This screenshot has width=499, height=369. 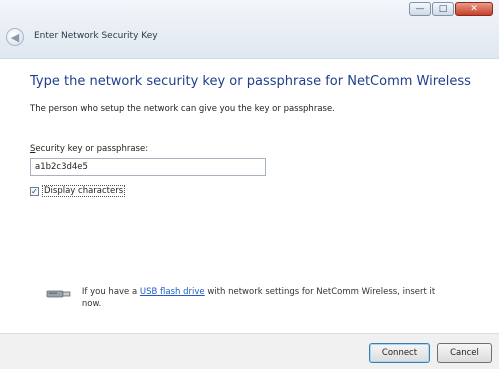 I want to click on back-arrow-icon: ◀, so click(x=15, y=37).